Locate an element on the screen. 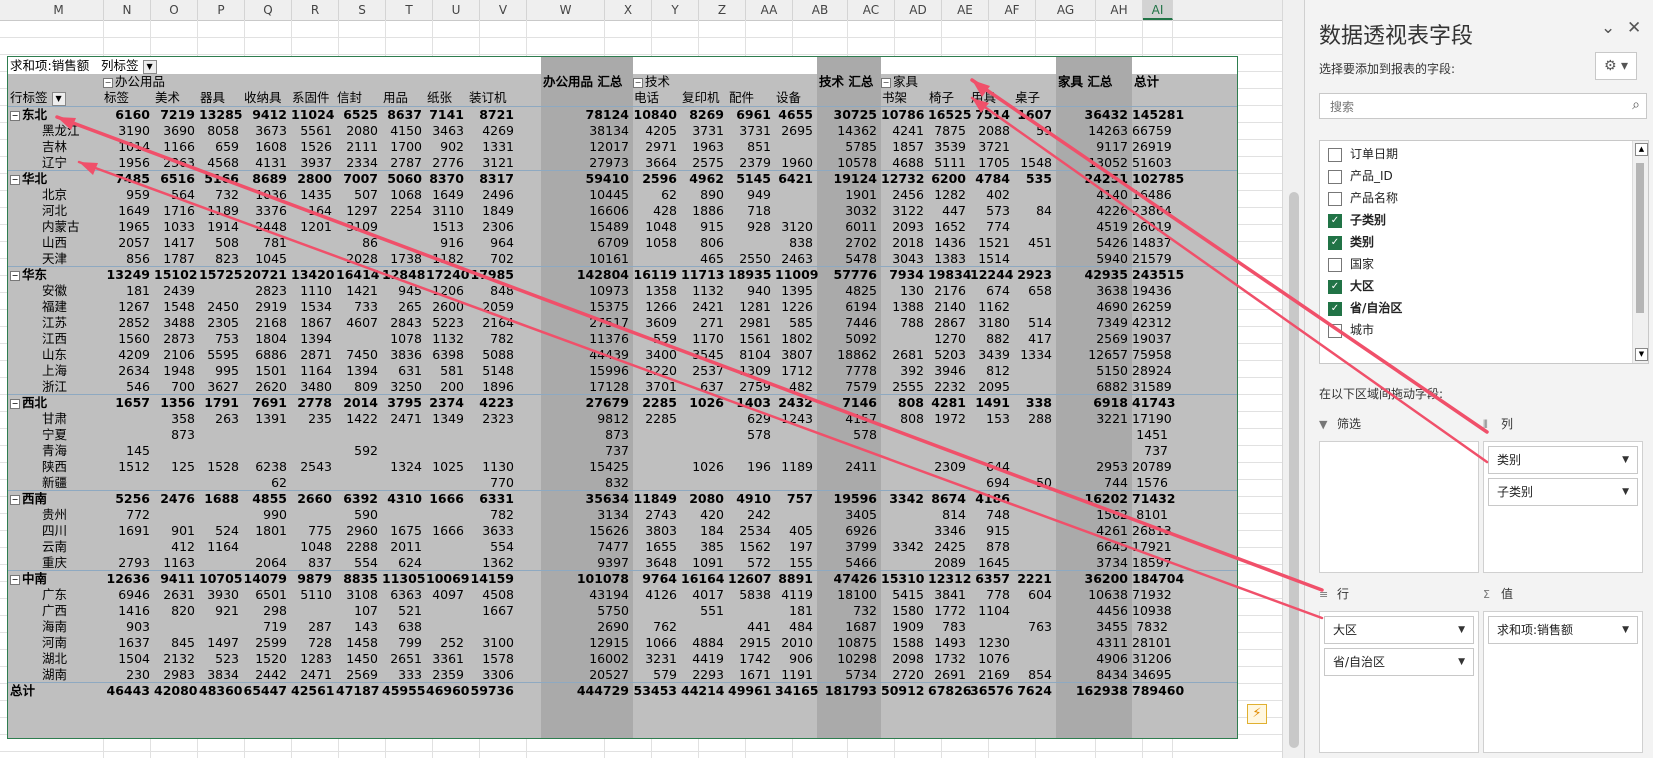 Image resolution: width=1653 pixels, height=758 pixels. value-cell: 3342 is located at coordinates (904, 546).